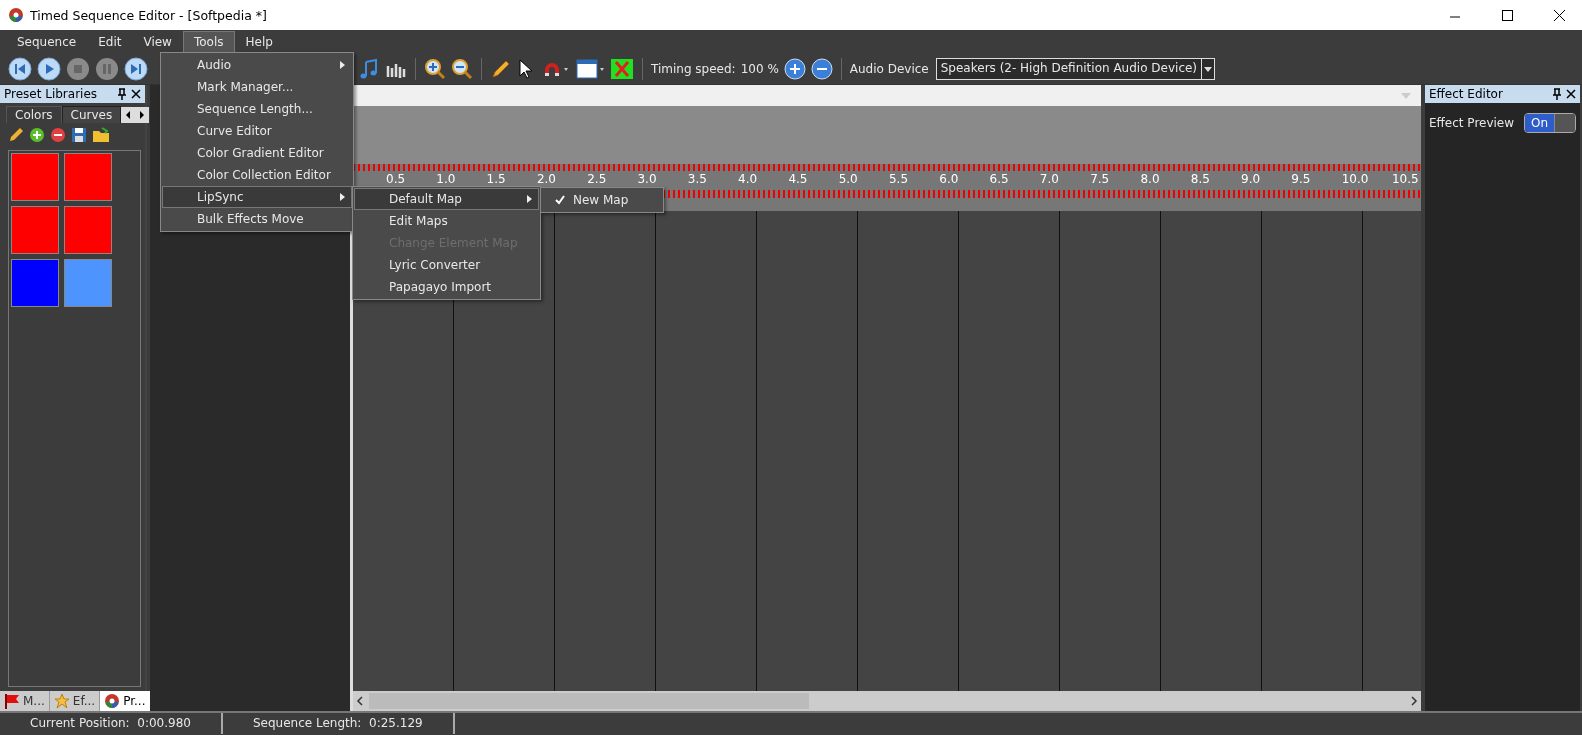 This screenshot has width=1582, height=735. I want to click on stop-icon, so click(78, 69).